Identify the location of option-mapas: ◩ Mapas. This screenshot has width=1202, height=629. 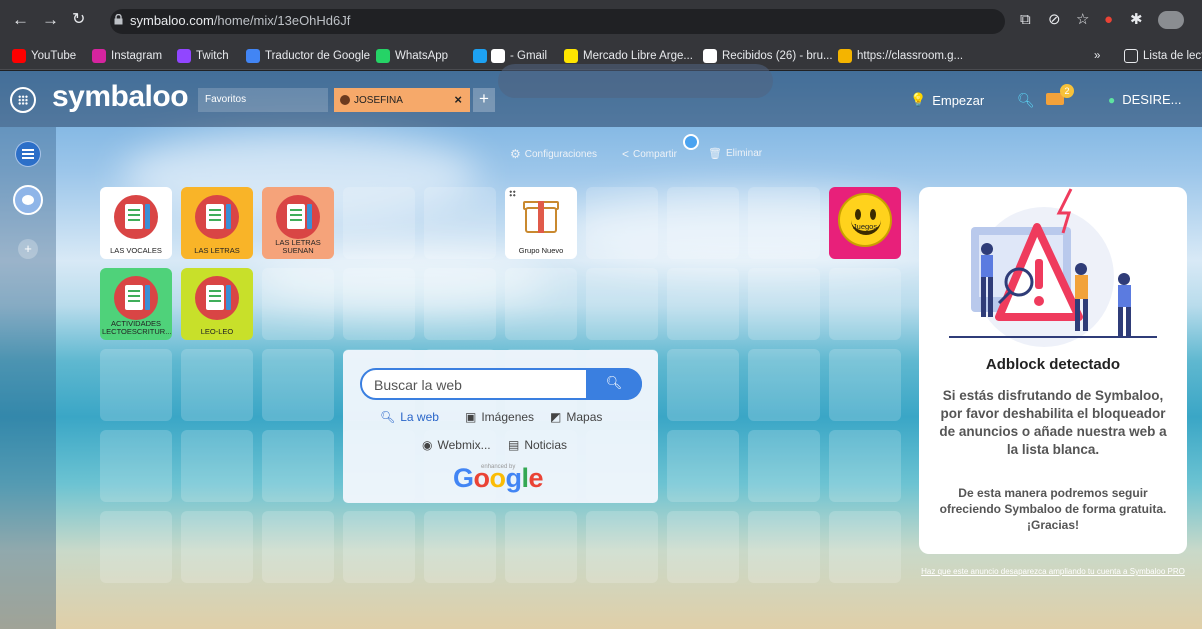
(576, 417).